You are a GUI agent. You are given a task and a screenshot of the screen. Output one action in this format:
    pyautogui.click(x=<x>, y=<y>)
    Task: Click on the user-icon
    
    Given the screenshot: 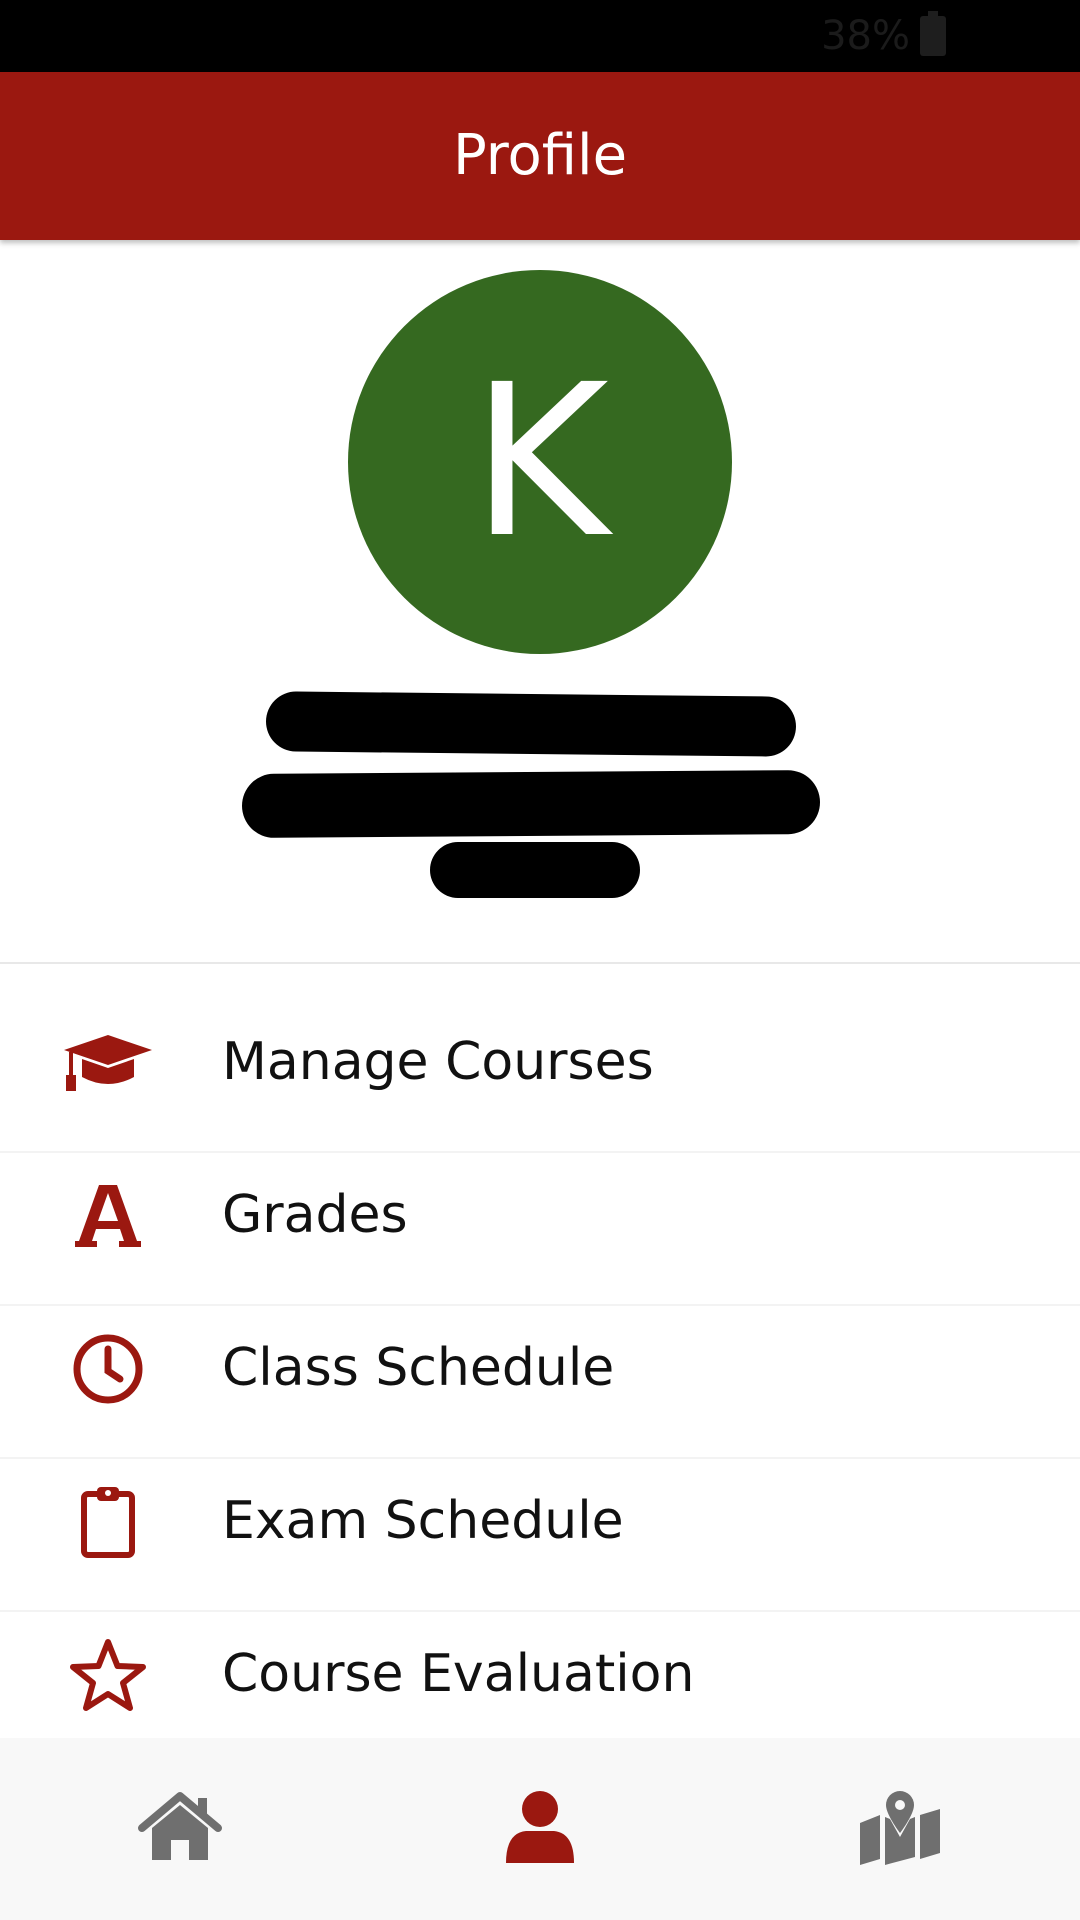 What is the action you would take?
    pyautogui.click(x=540, y=1829)
    